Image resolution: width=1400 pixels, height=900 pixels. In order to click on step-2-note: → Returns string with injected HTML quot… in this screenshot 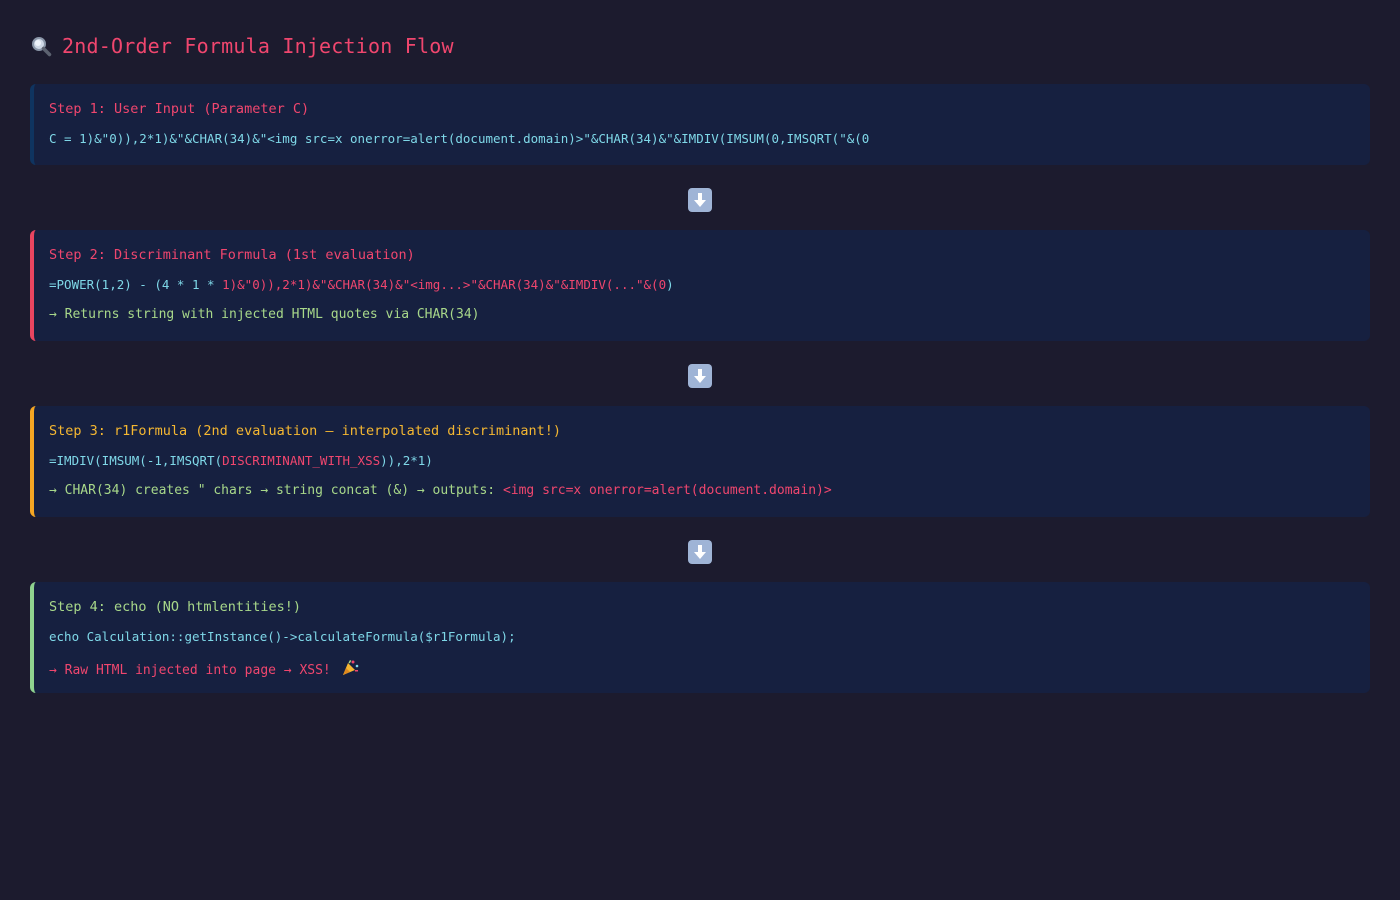, I will do `click(264, 314)`.